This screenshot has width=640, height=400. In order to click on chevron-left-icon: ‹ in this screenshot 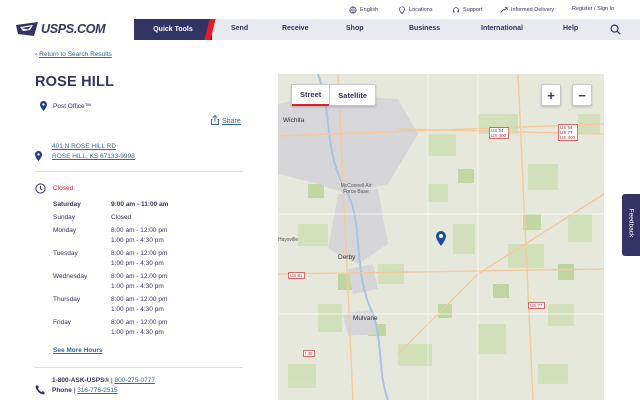, I will do `click(36, 54)`.